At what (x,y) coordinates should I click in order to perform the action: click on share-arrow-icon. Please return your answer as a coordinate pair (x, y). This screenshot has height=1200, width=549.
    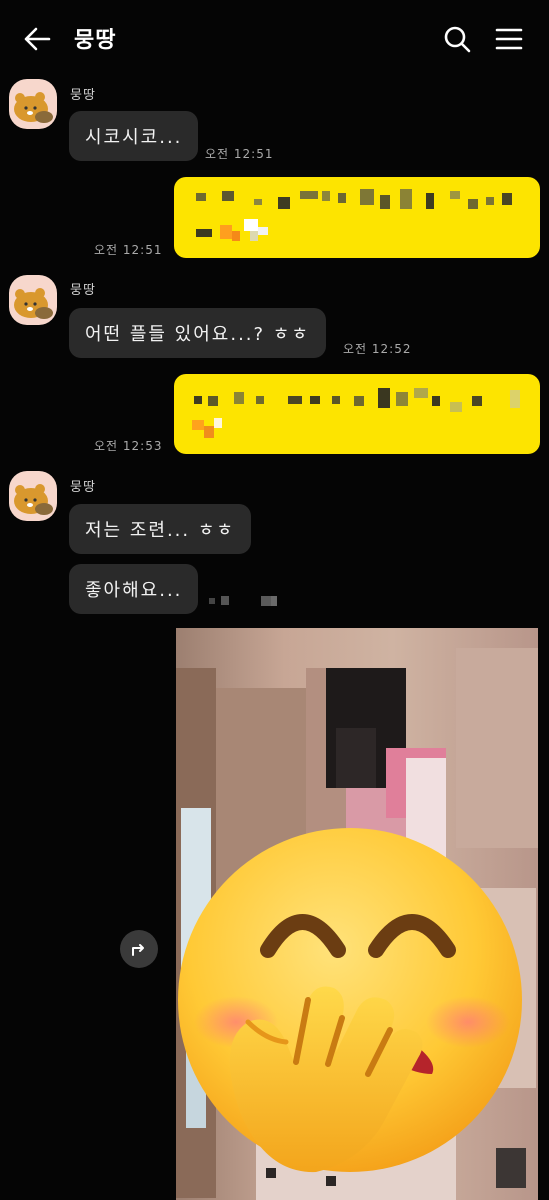
    Looking at the image, I should click on (138, 950).